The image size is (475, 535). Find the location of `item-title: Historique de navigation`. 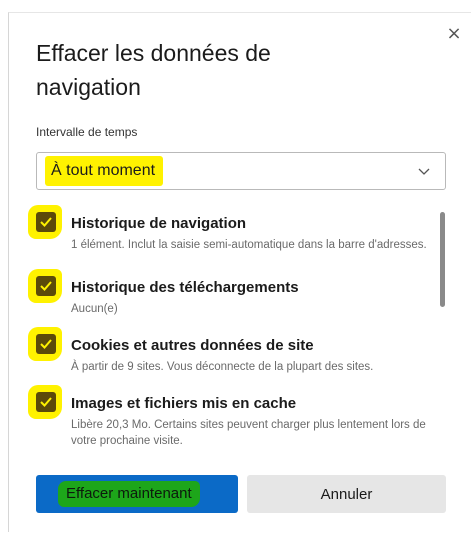

item-title: Historique de navigation is located at coordinates (159, 223).